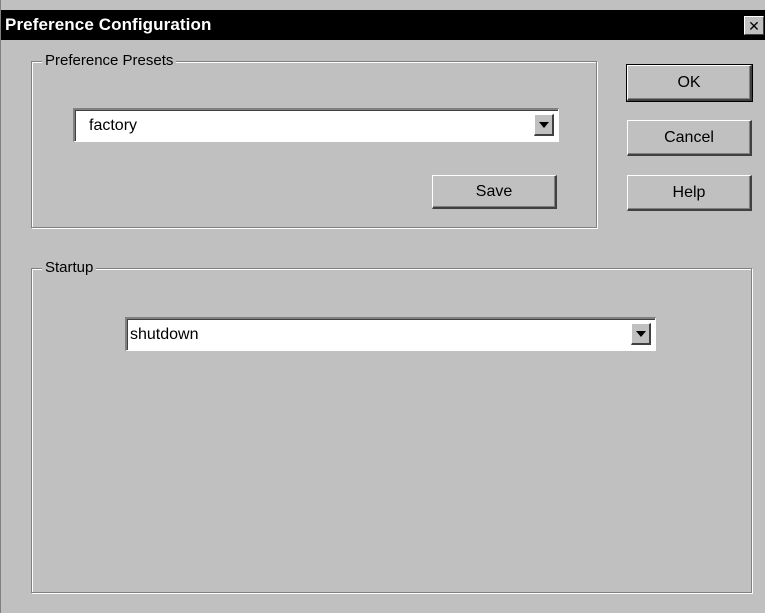 This screenshot has width=765, height=613. I want to click on window-title: Preference Configuration, so click(108, 24).